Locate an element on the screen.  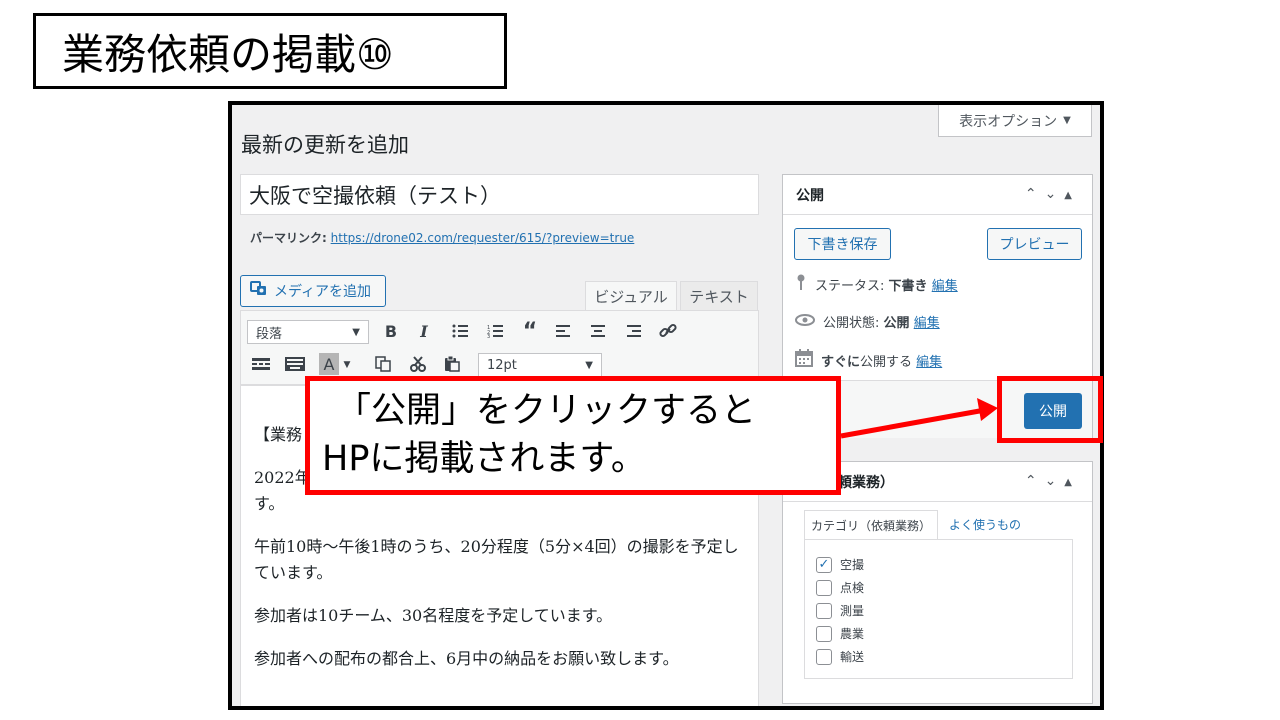
media-icon is located at coordinates (259, 291).